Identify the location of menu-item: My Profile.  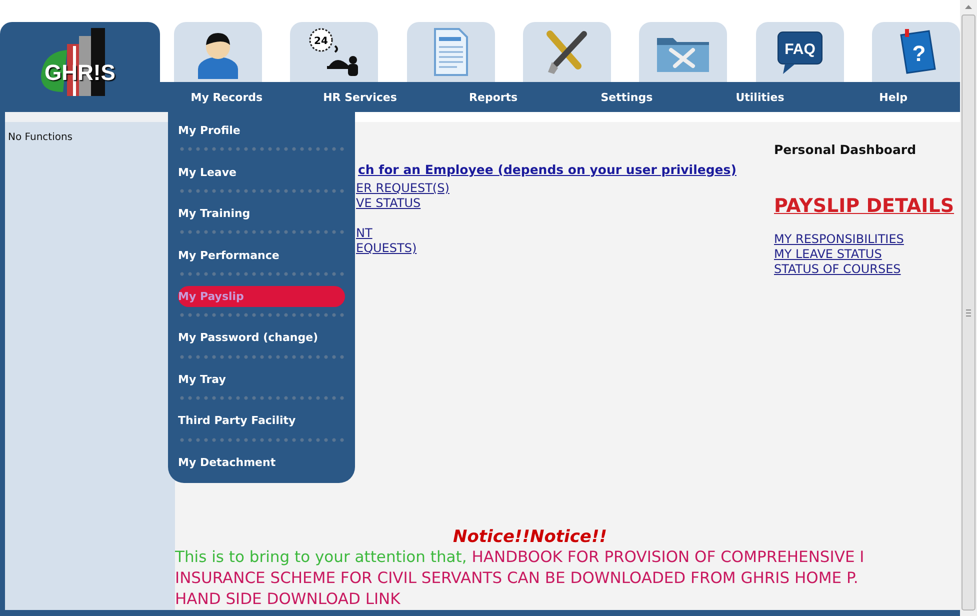
(261, 131).